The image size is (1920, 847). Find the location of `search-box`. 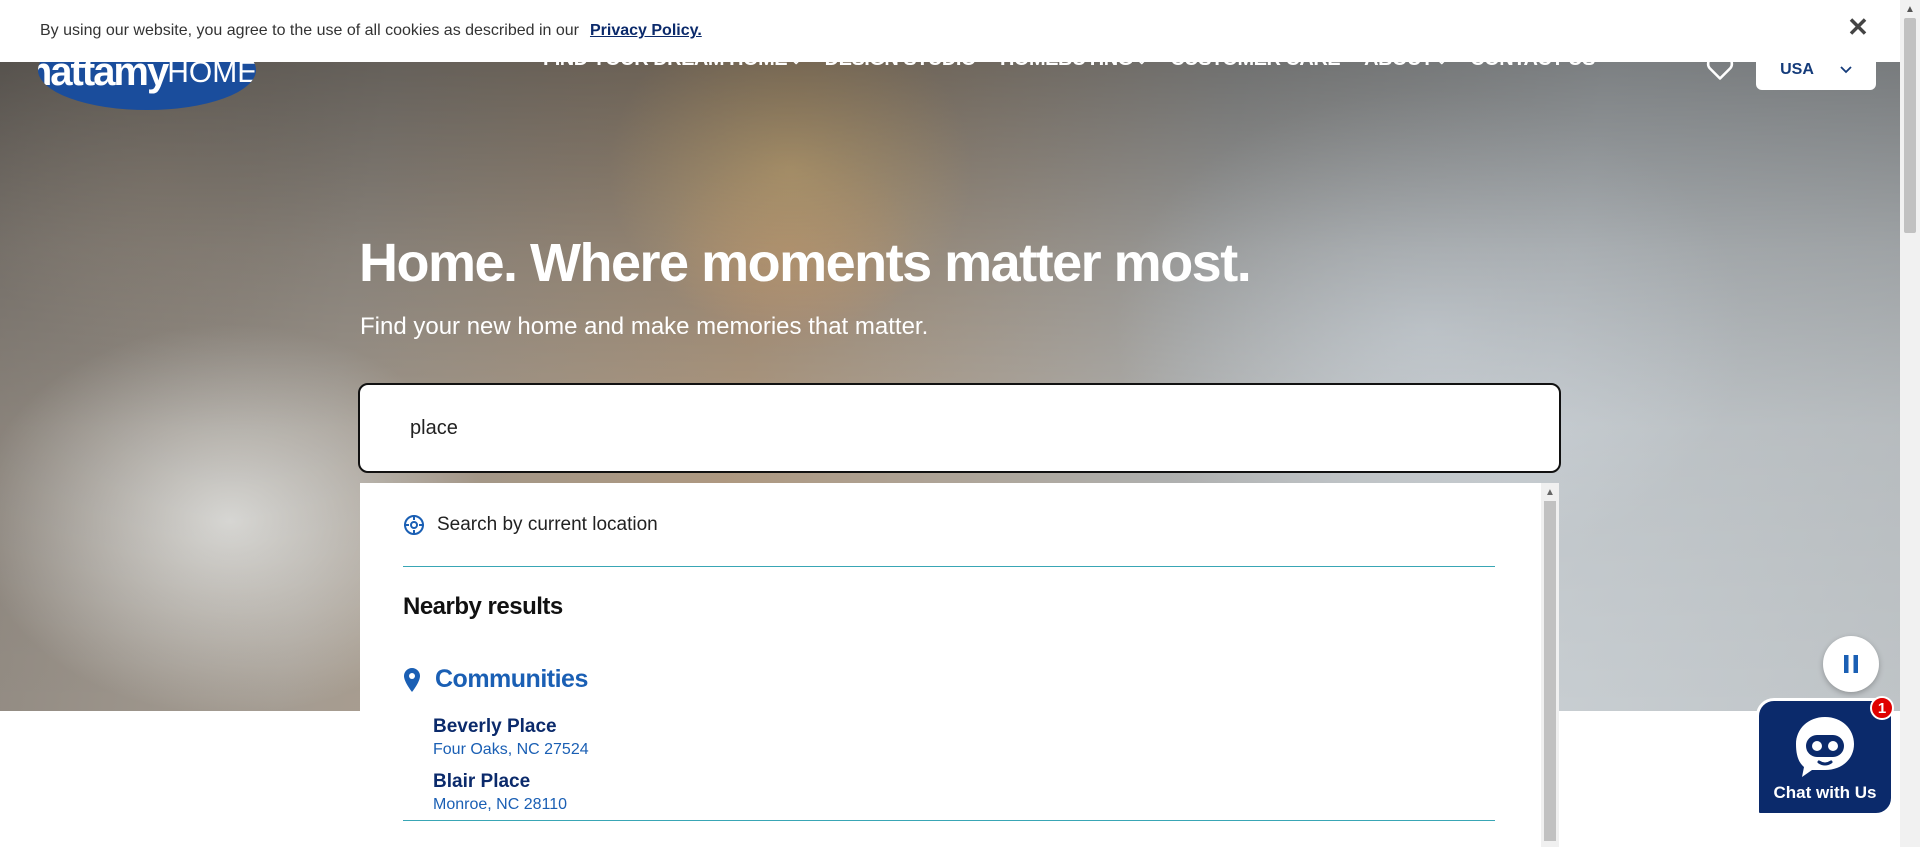

search-box is located at coordinates (959, 428).